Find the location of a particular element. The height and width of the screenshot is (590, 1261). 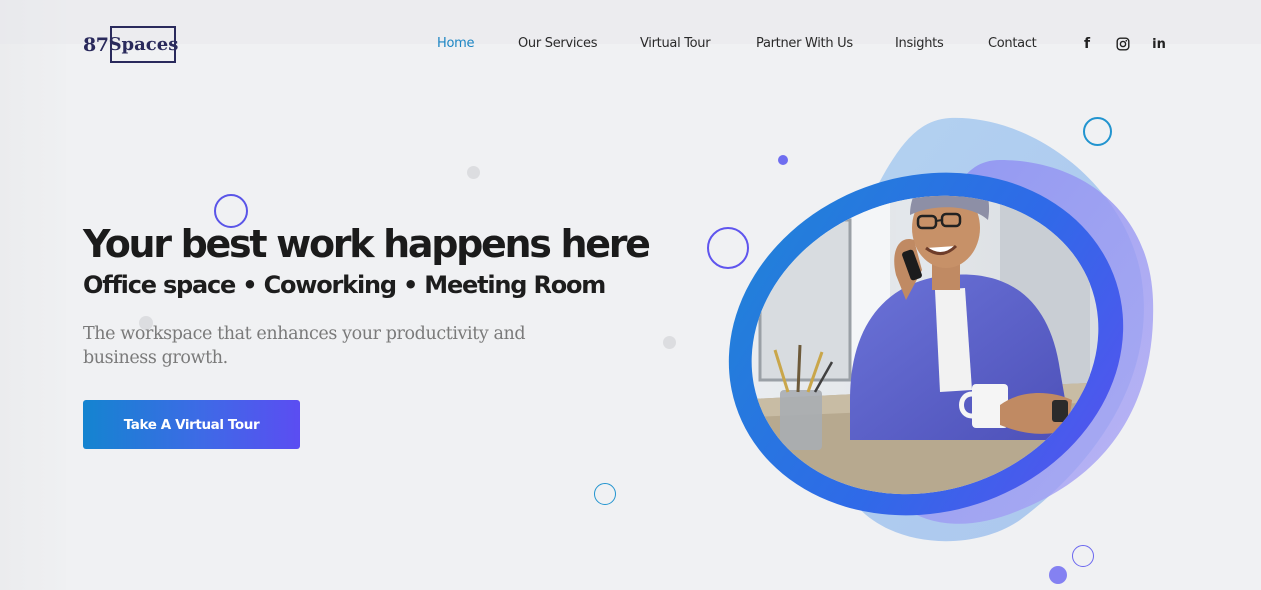

site-logo: 87 Spaces is located at coordinates (130, 44).